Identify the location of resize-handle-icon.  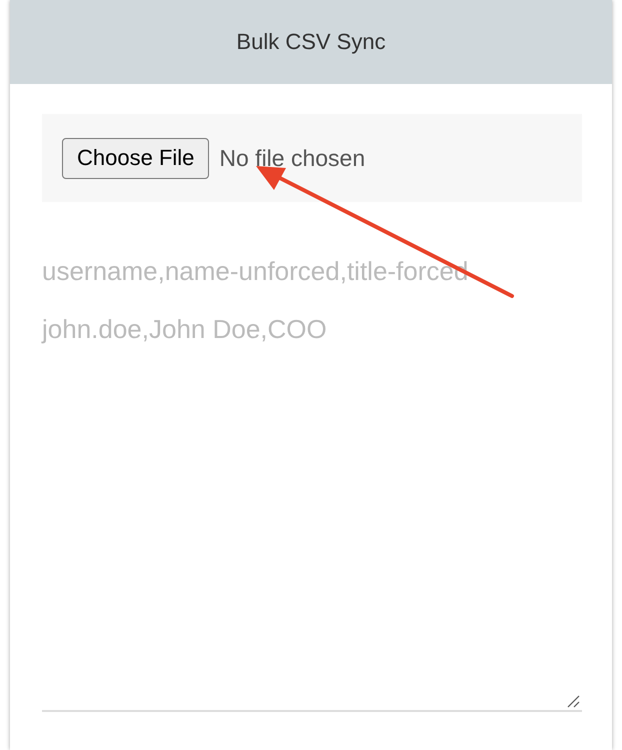
(573, 701).